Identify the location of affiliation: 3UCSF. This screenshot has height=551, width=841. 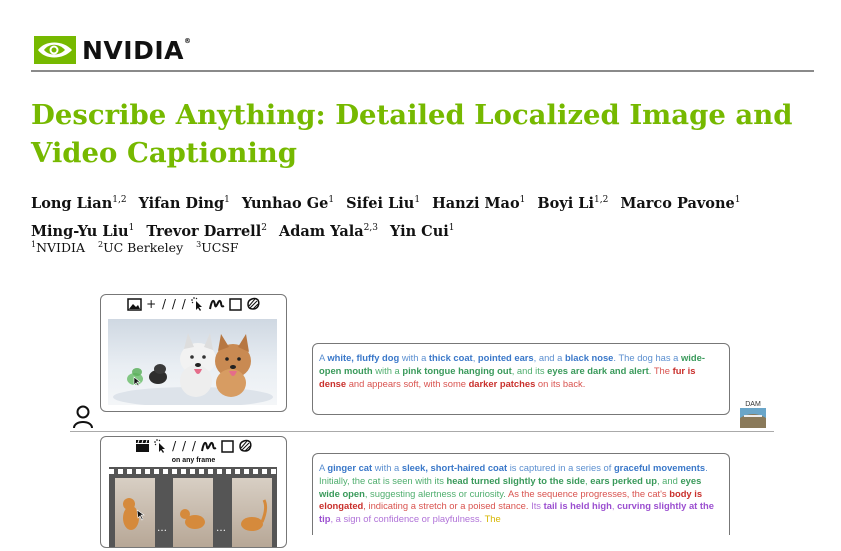
(217, 248).